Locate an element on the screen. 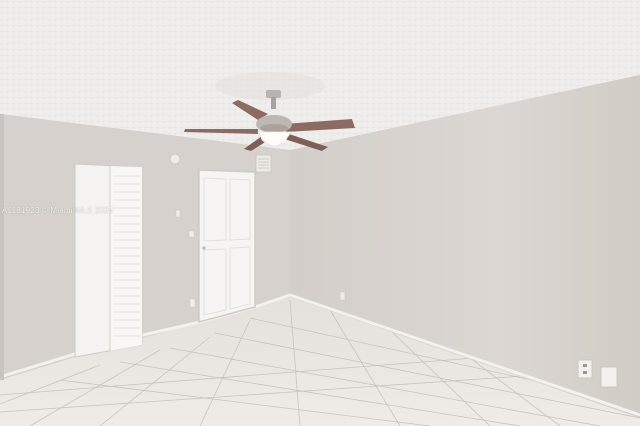  light-switch is located at coordinates (178, 213).